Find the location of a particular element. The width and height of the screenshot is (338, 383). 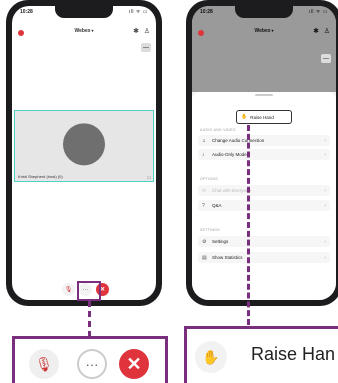

menu-item-label: Audio-Only Mode is located at coordinates (229, 154).